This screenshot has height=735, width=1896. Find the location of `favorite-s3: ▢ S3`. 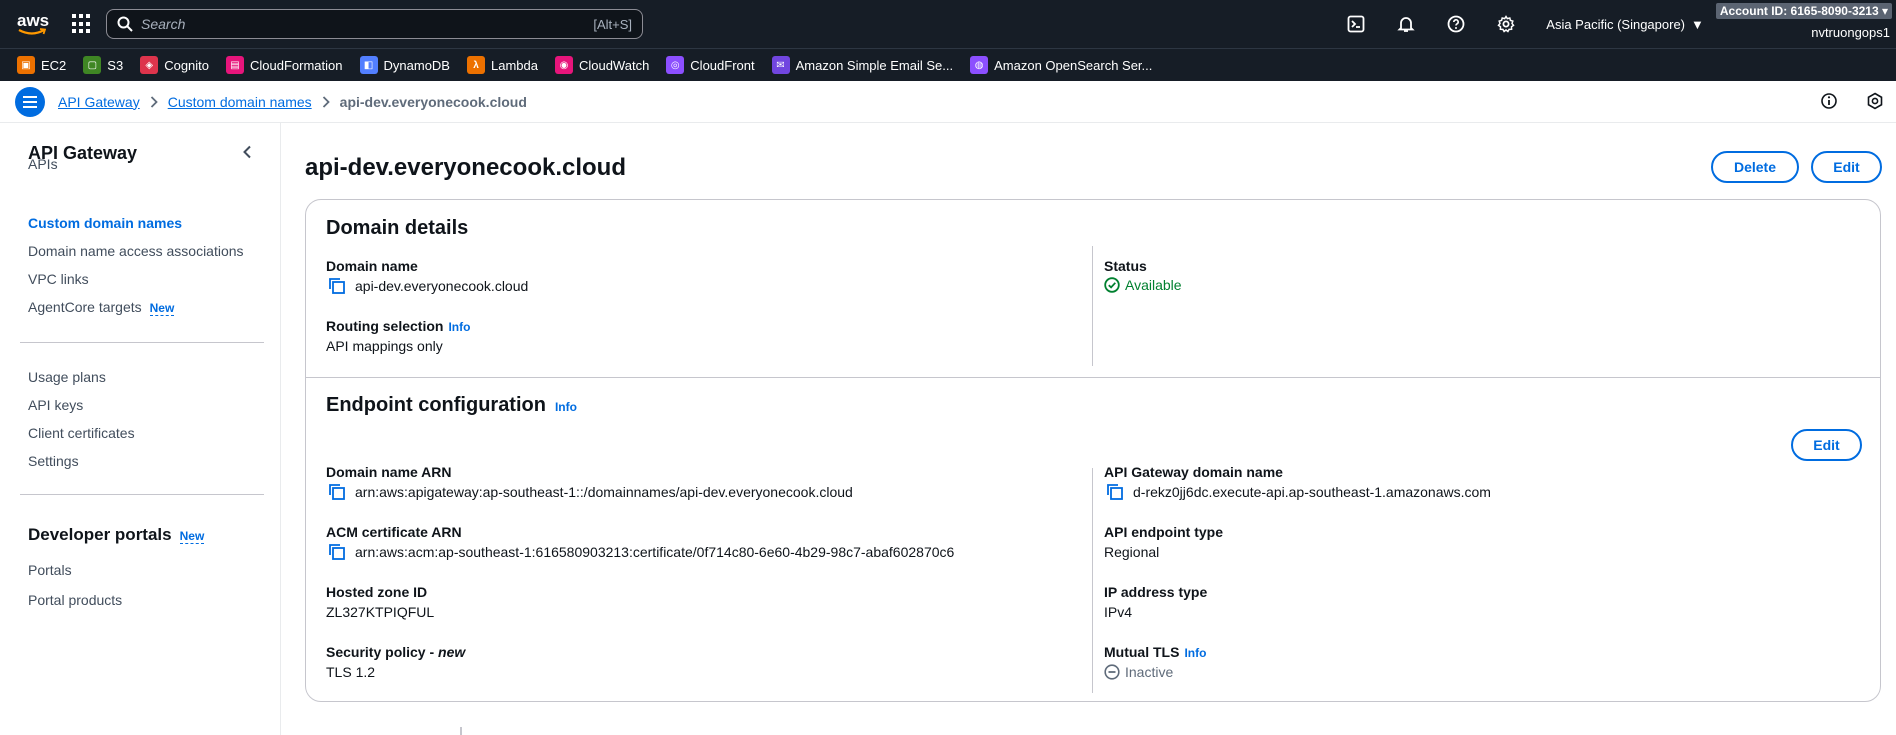

favorite-s3: ▢ S3 is located at coordinates (103, 65).